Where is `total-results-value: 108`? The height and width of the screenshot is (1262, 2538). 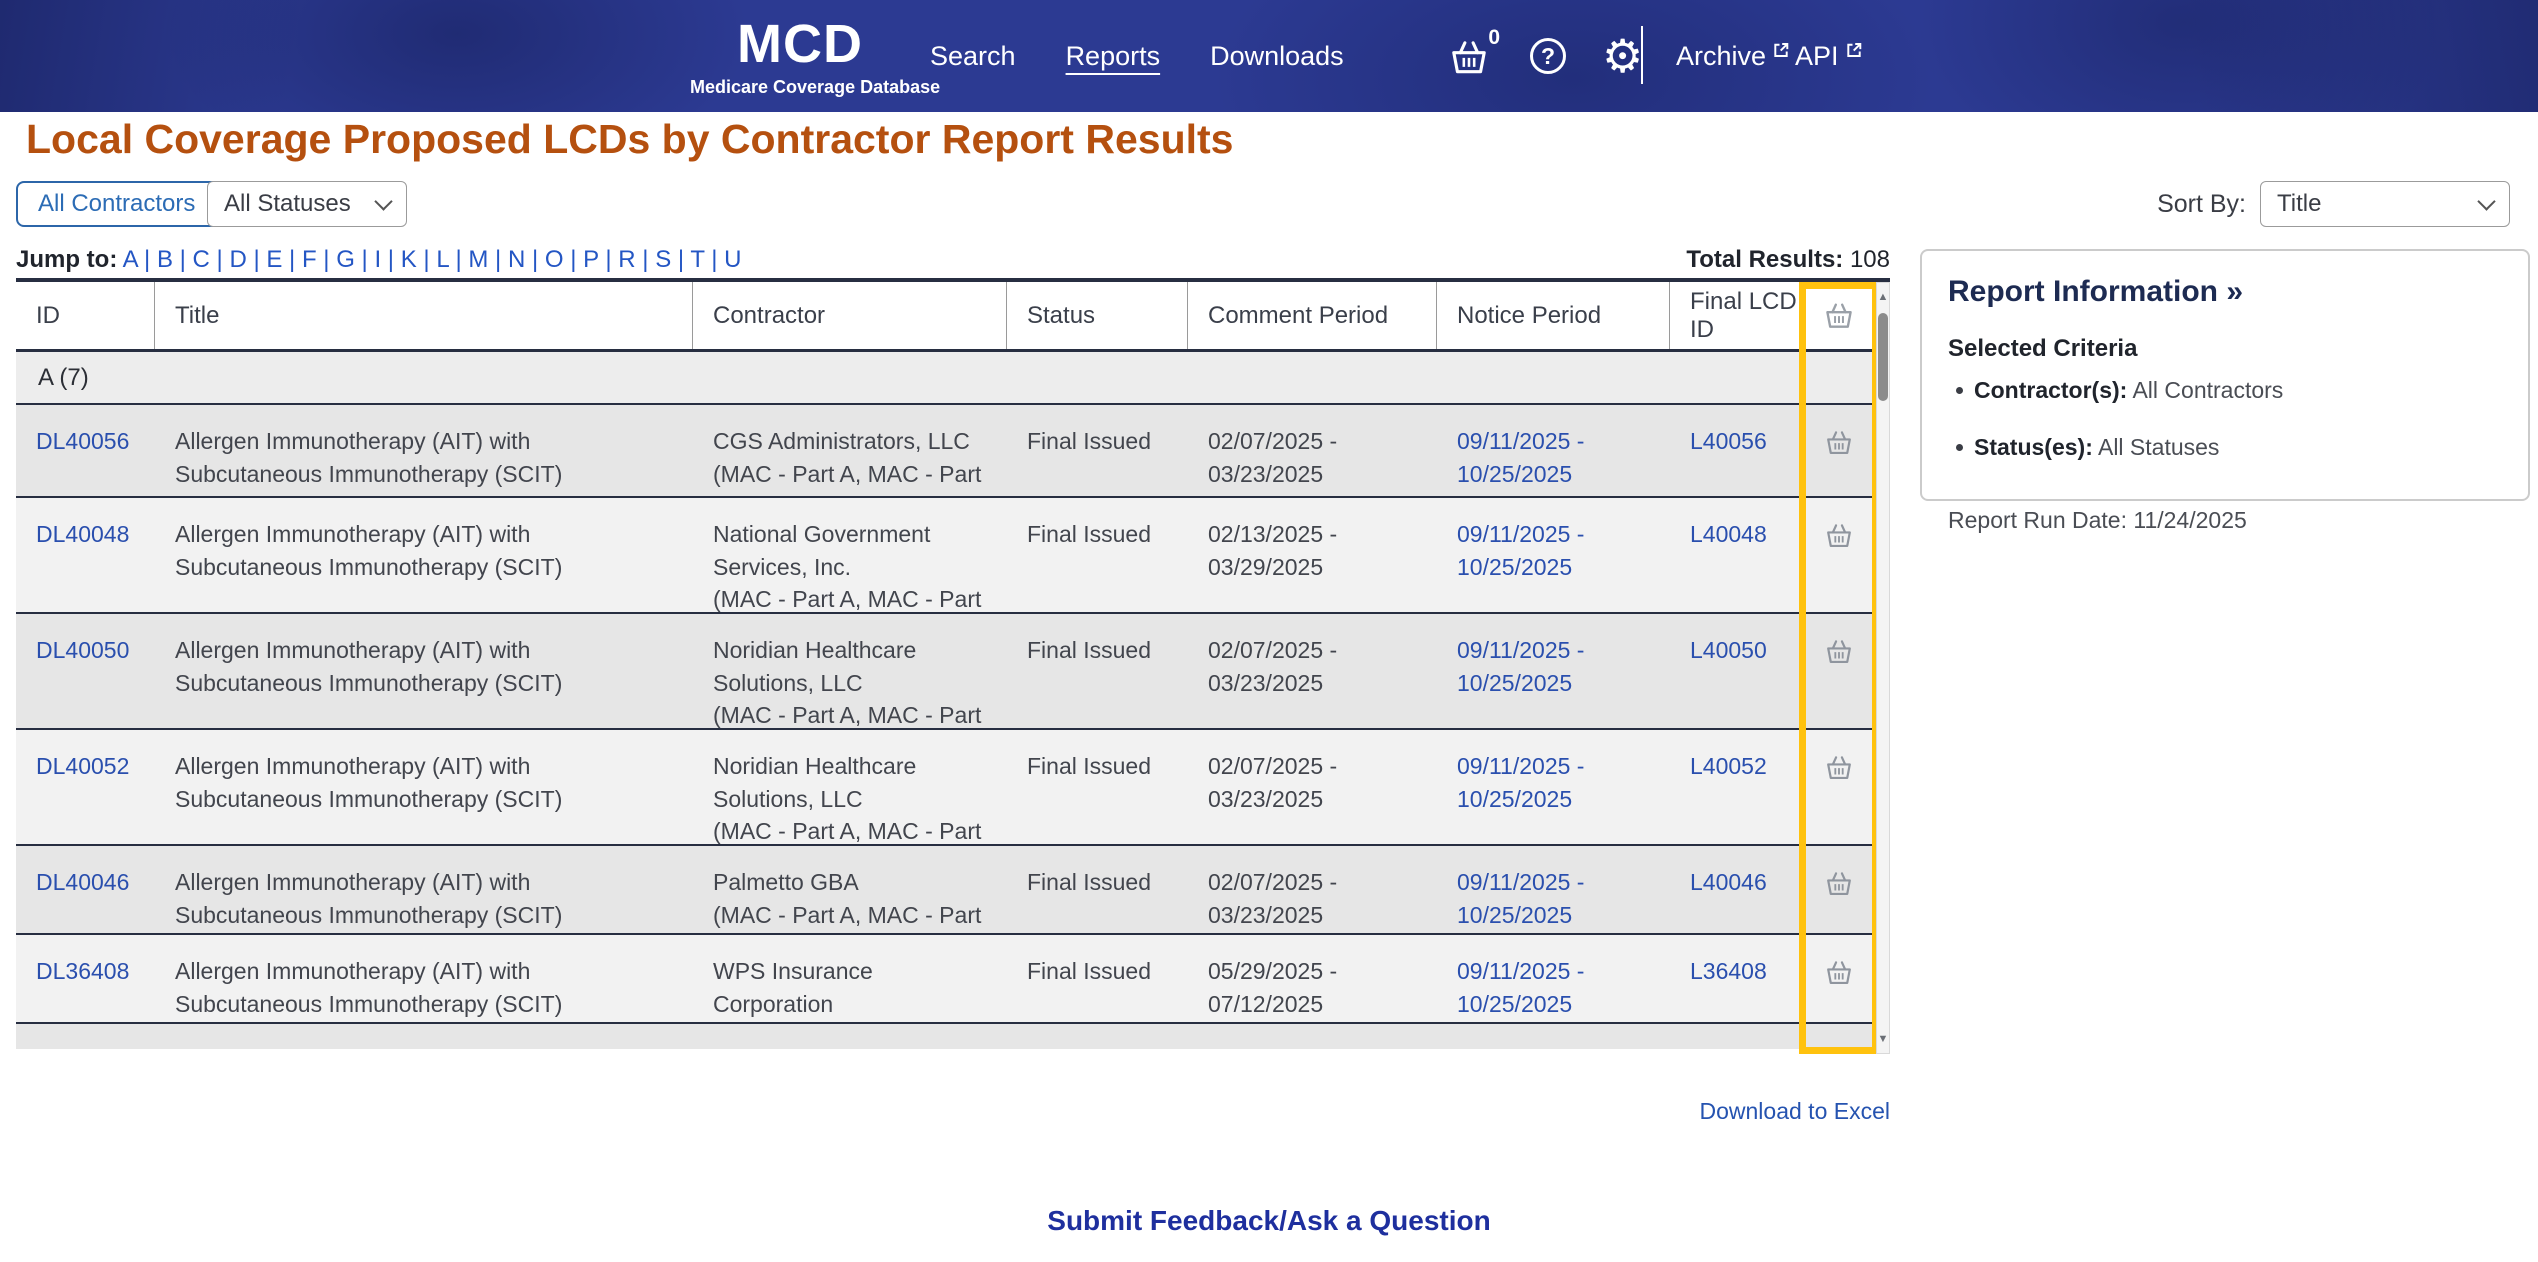
total-results-value: 108 is located at coordinates (1869, 259).